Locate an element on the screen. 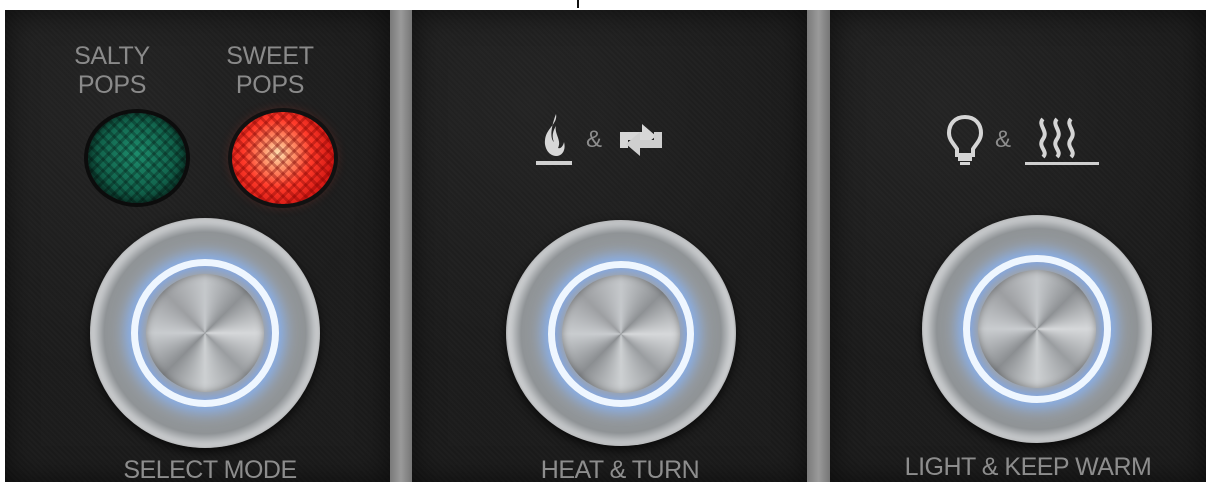  heat-turn-button-cap is located at coordinates (621, 334).